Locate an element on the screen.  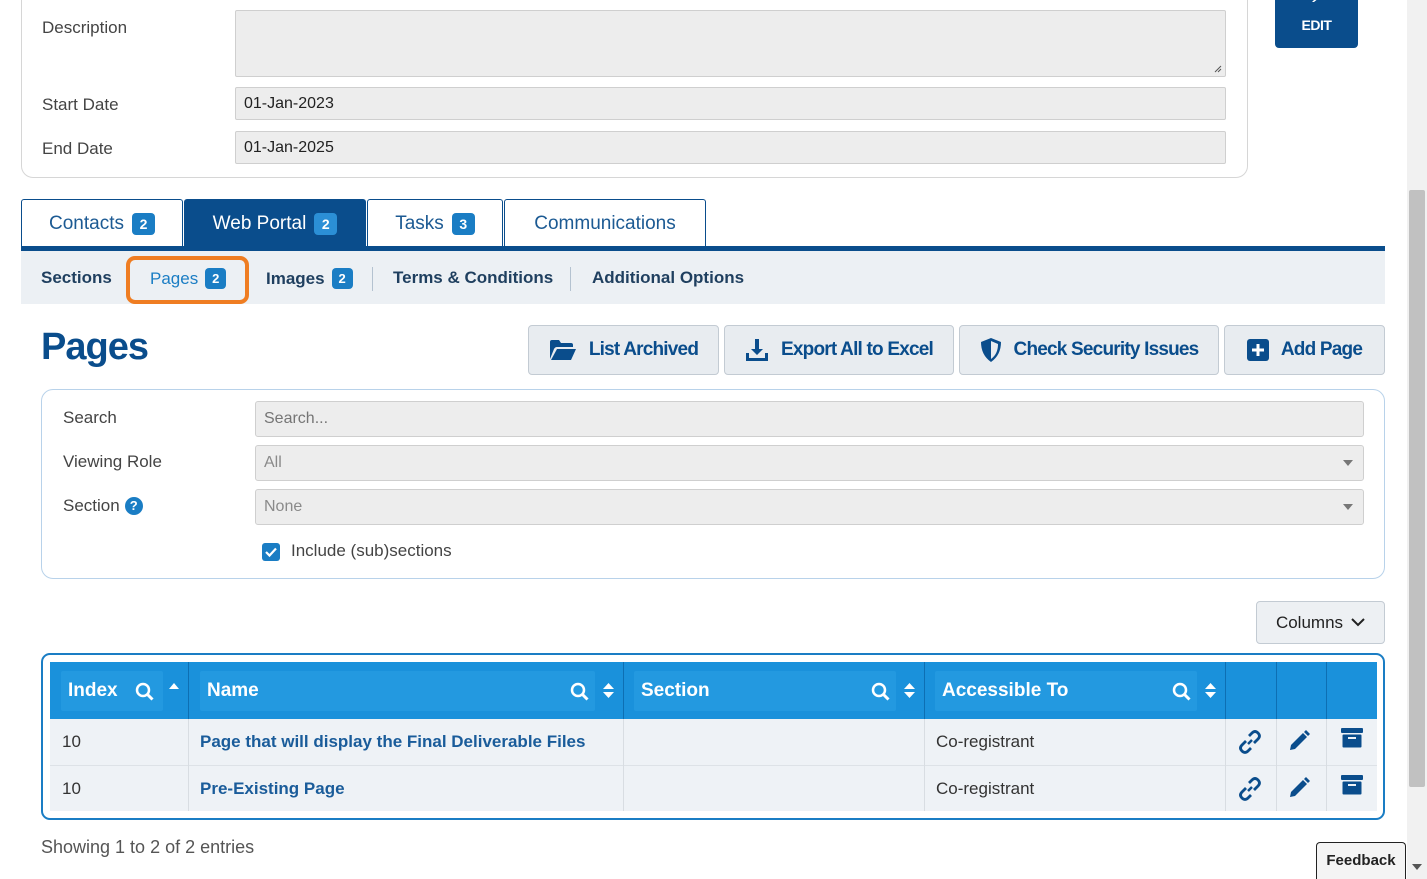
start-date-label: Start Date is located at coordinates (80, 104).